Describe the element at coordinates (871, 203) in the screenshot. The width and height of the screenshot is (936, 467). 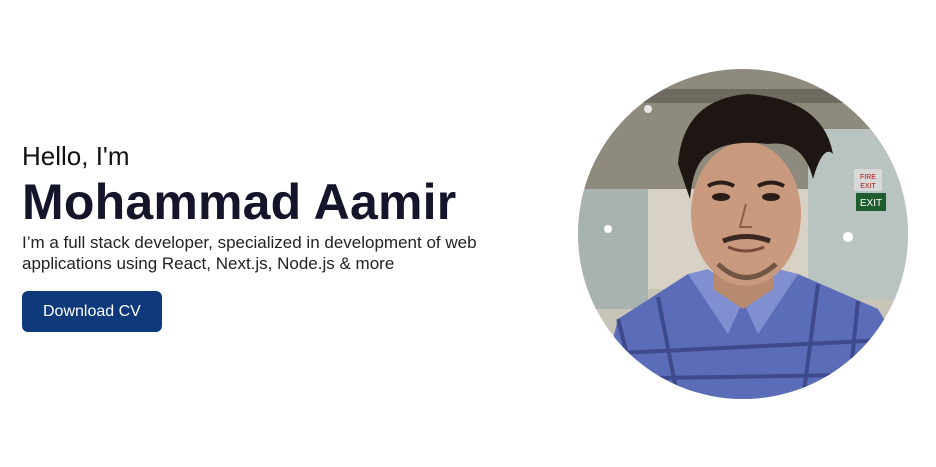
I see `sign-exit2-text: EXIT` at that location.